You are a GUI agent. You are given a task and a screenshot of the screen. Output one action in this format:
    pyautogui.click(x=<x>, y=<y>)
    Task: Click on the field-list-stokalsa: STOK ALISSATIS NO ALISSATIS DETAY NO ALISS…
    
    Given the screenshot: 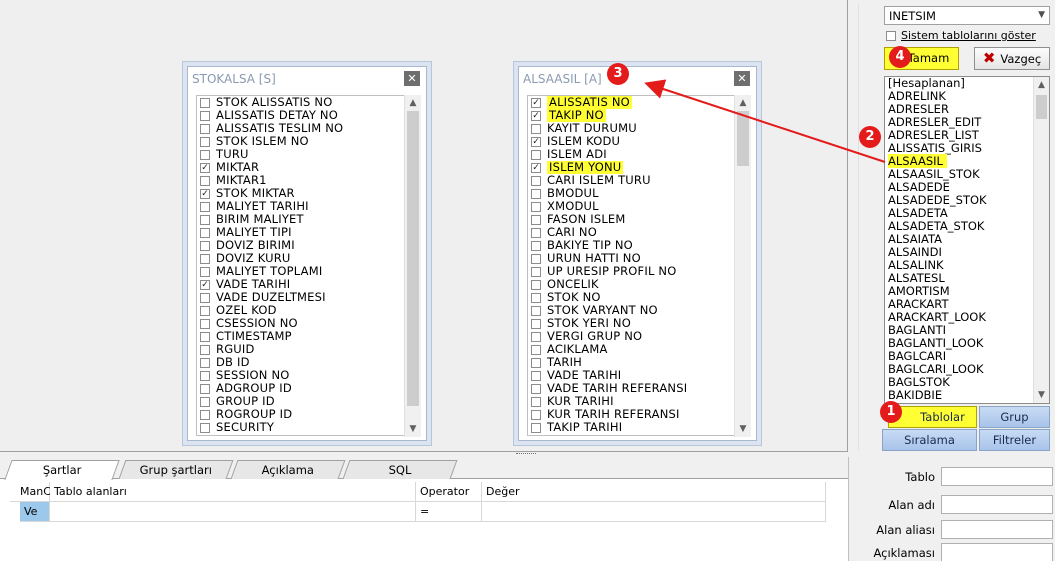 What is the action you would take?
    pyautogui.click(x=302, y=265)
    